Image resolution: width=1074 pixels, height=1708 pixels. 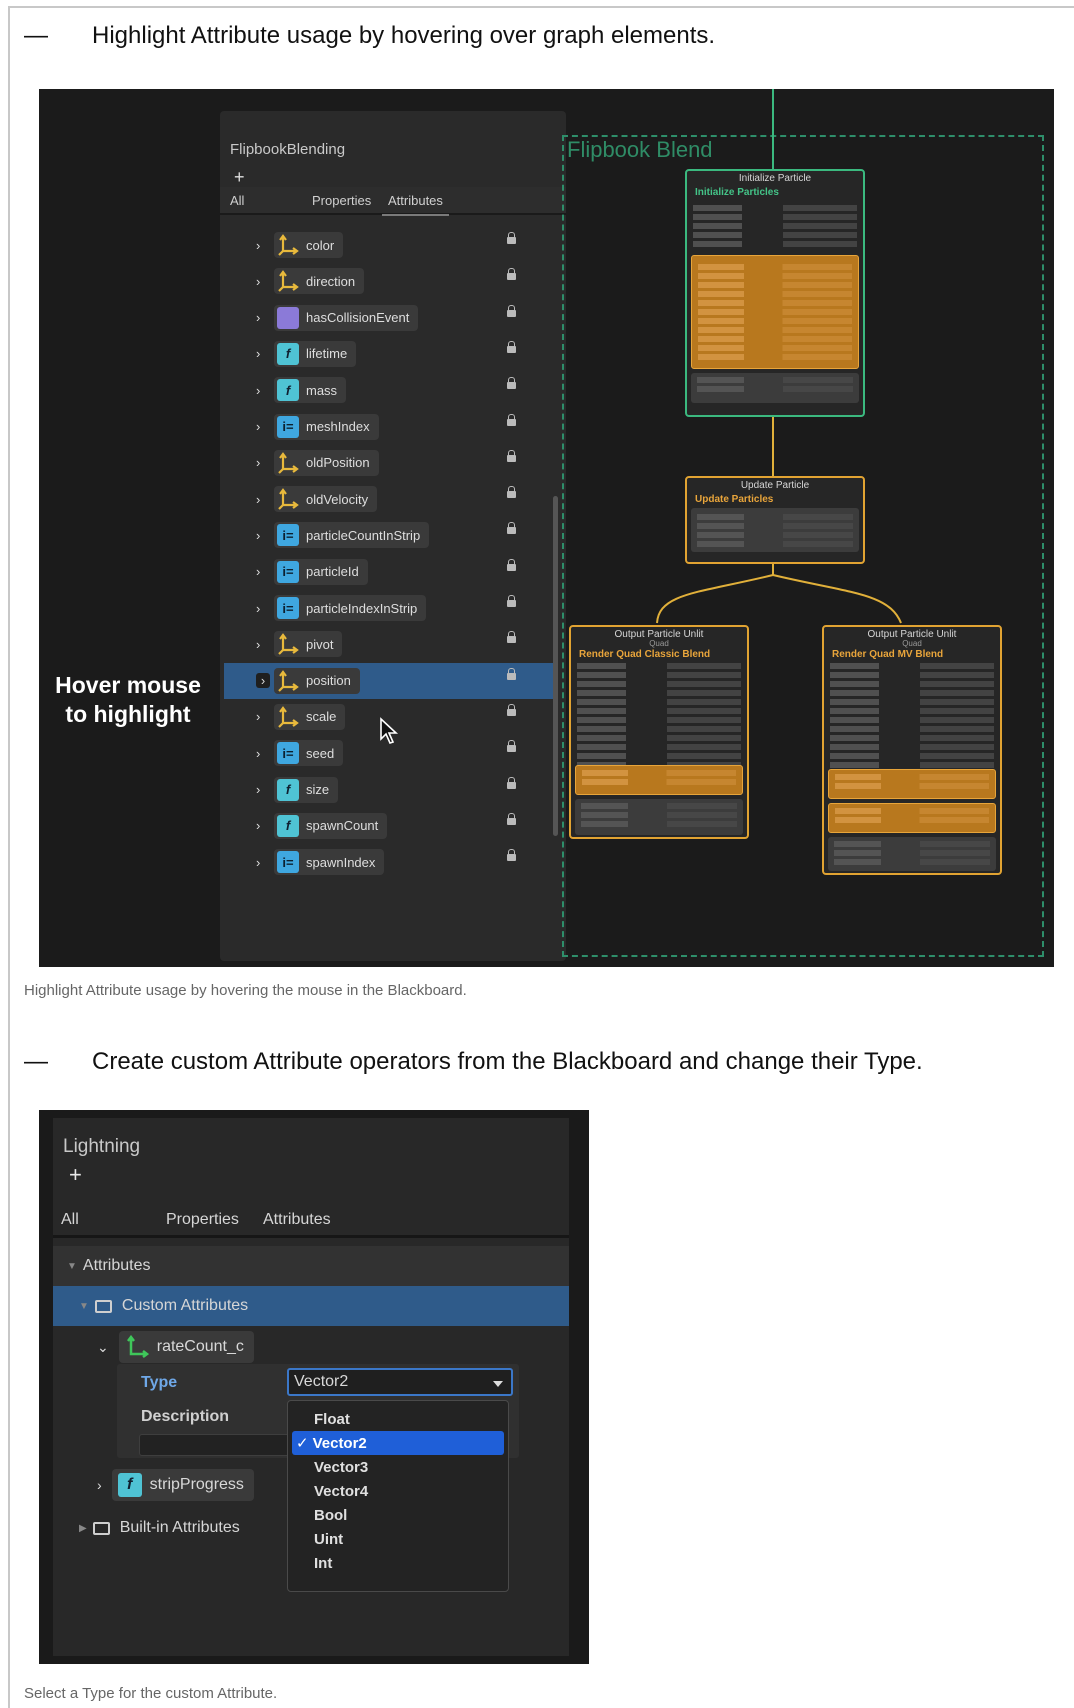 I want to click on attribute-row: › i= particleIndexInStrip, so click(x=384, y=608).